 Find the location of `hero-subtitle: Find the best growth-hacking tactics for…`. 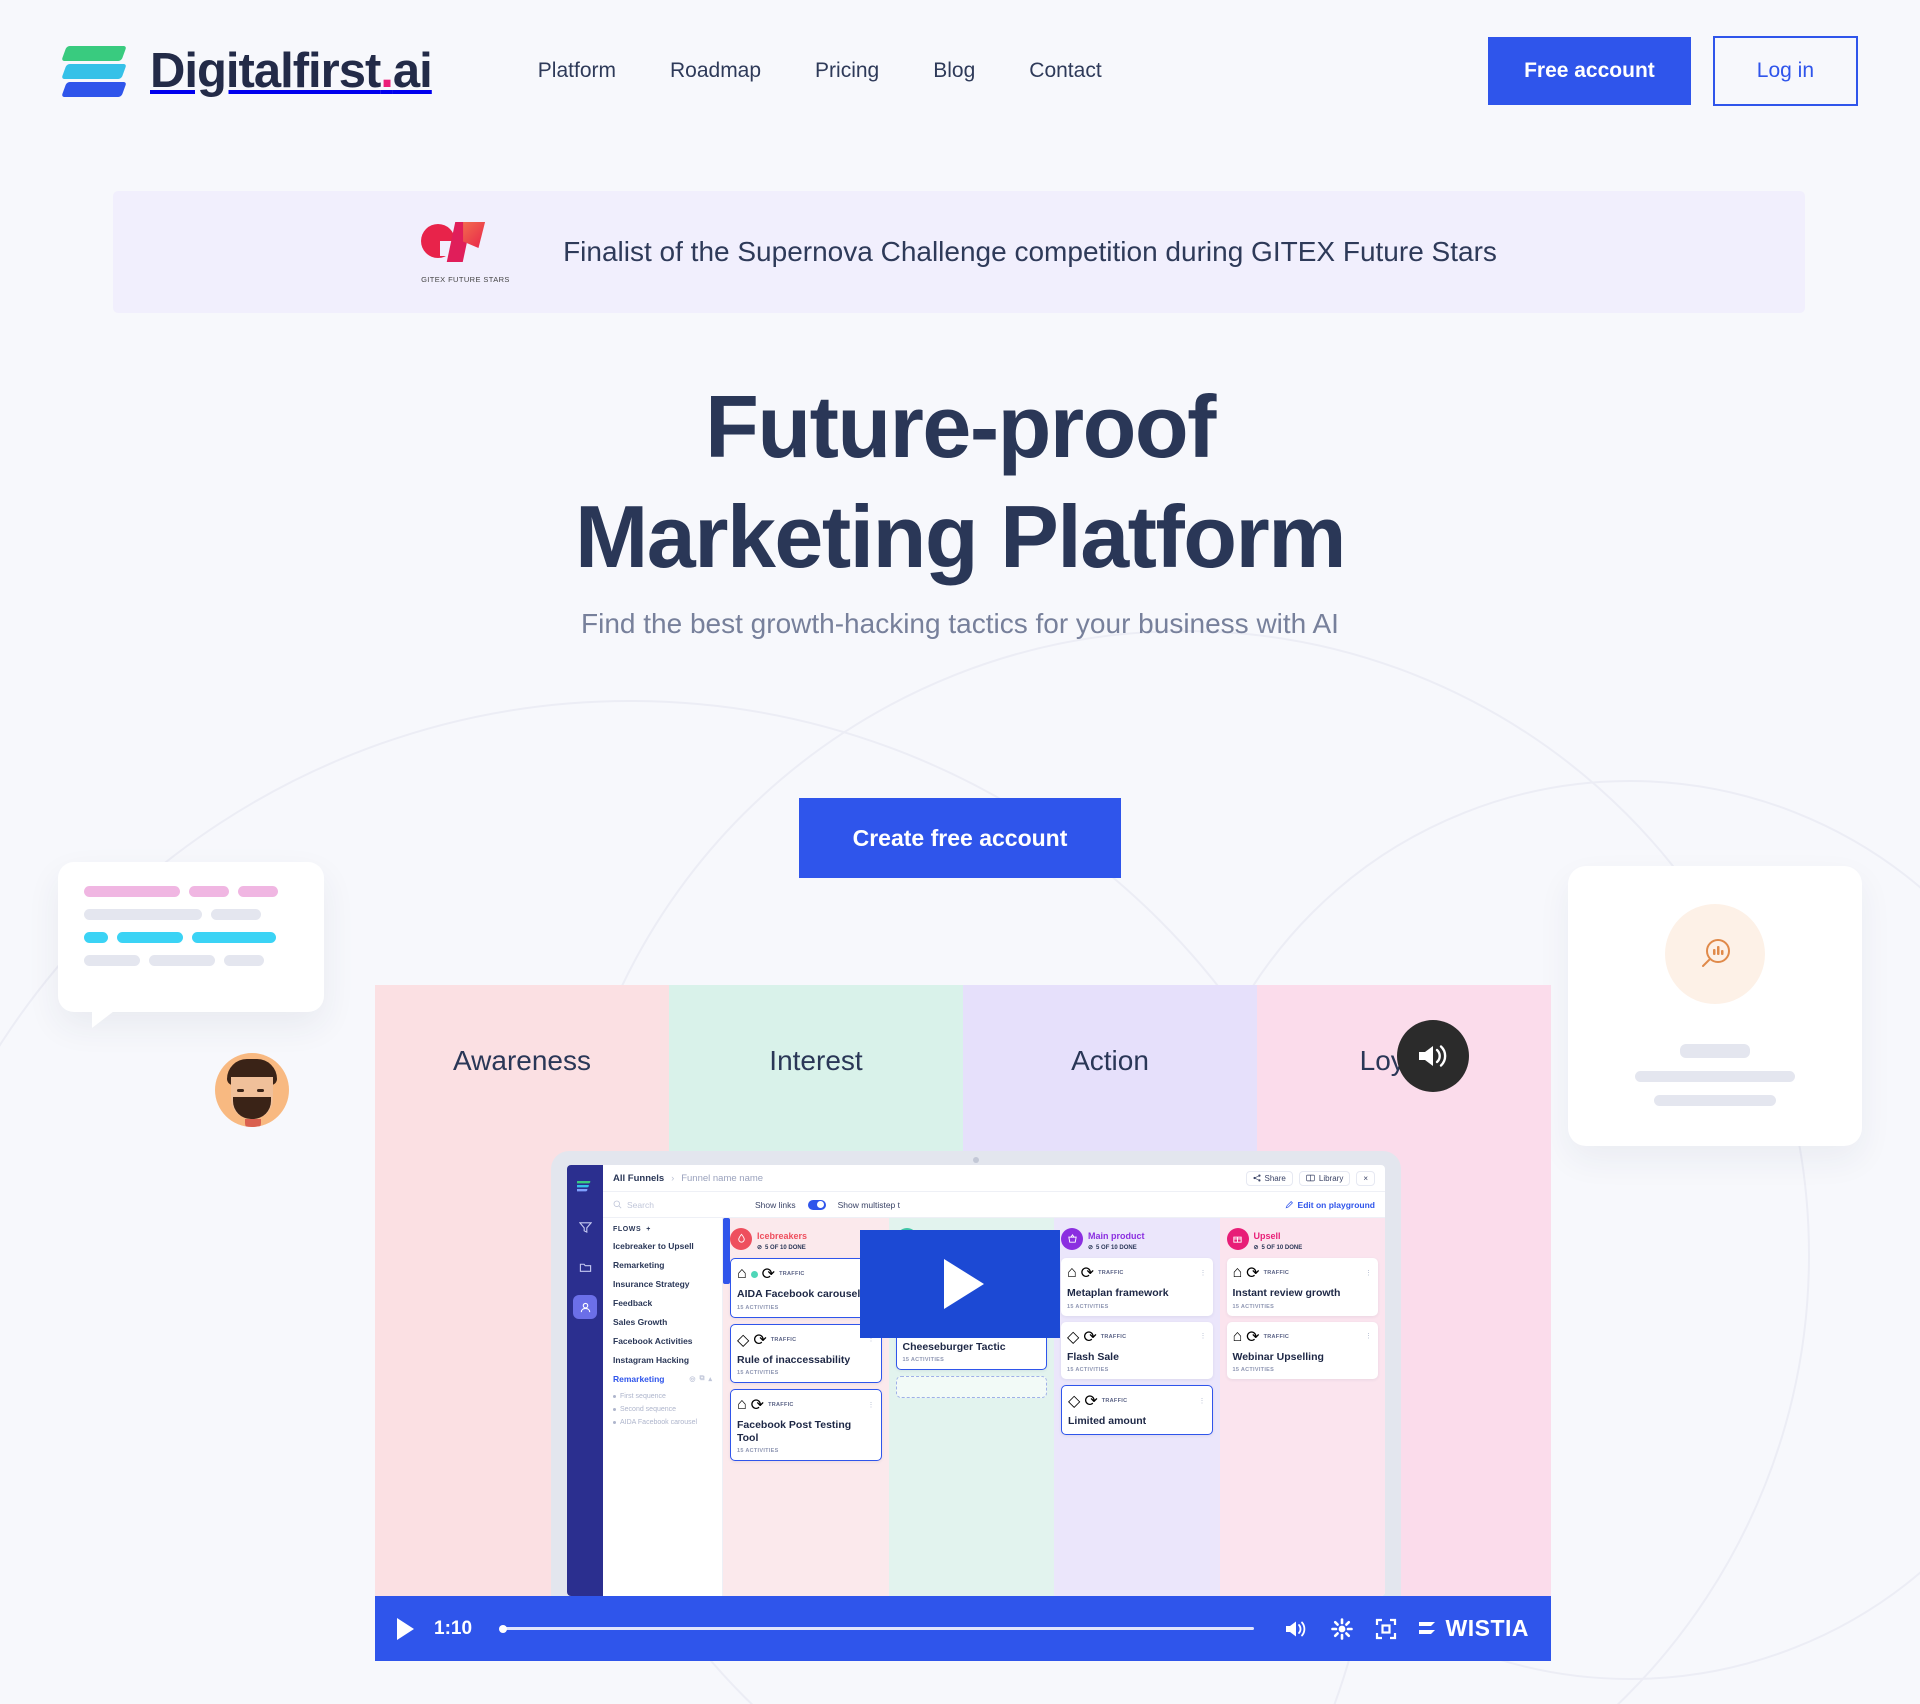

hero-subtitle: Find the best growth-hacking tactics for… is located at coordinates (960, 623).